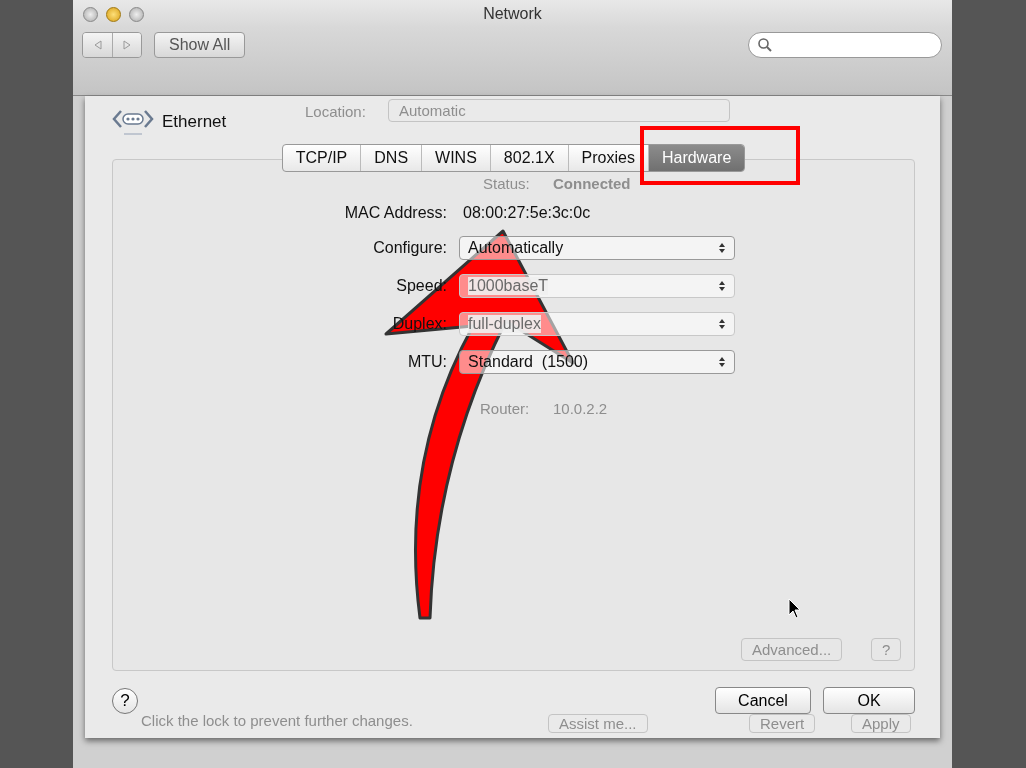 The image size is (1026, 768). Describe the element at coordinates (335, 111) in the screenshot. I see `location-label: Location:` at that location.